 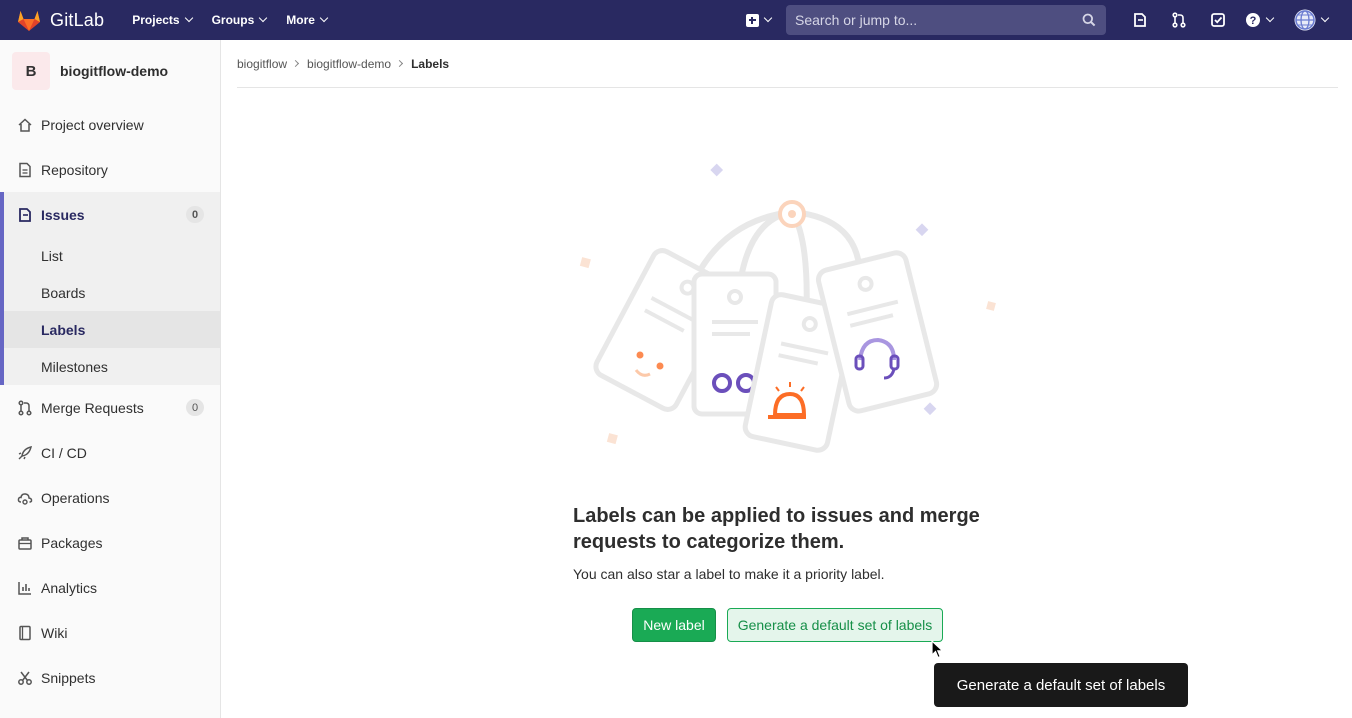 I want to click on sidebar-item-label: Snippets, so click(x=68, y=677).